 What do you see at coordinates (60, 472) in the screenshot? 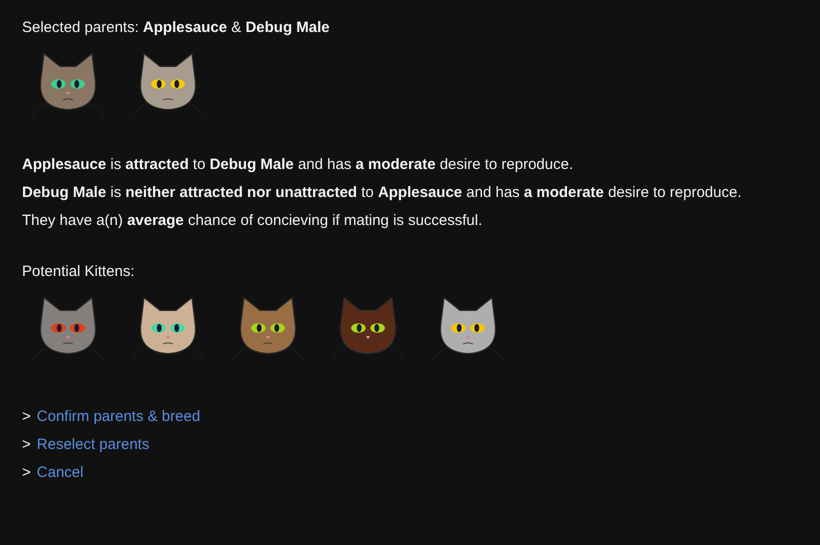
I see `action-link: Cancel` at bounding box center [60, 472].